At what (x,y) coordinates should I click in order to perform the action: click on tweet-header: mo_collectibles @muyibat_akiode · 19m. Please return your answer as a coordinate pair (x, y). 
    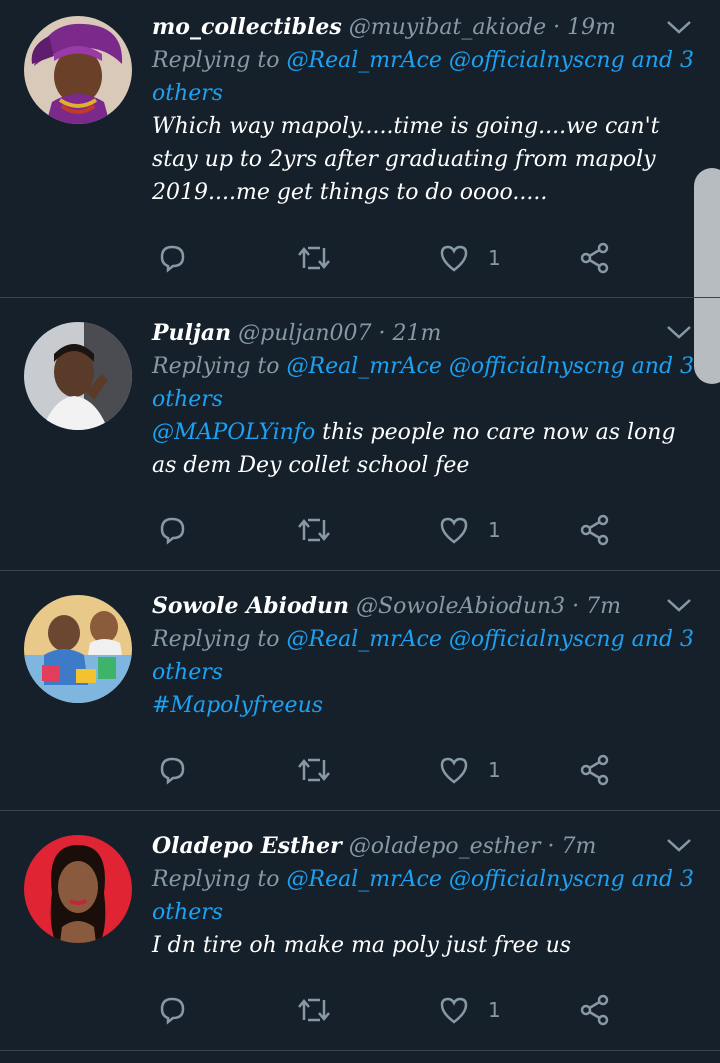
    Looking at the image, I should click on (426, 27).